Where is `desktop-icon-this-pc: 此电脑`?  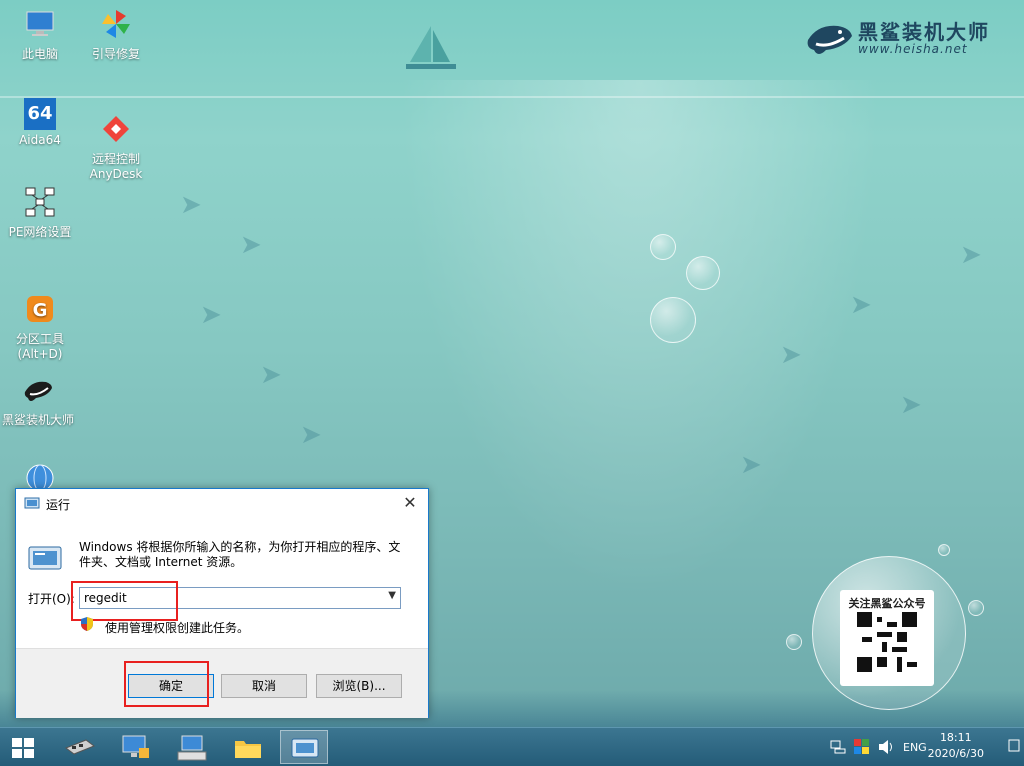 desktop-icon-this-pc: 此电脑 is located at coordinates (40, 35).